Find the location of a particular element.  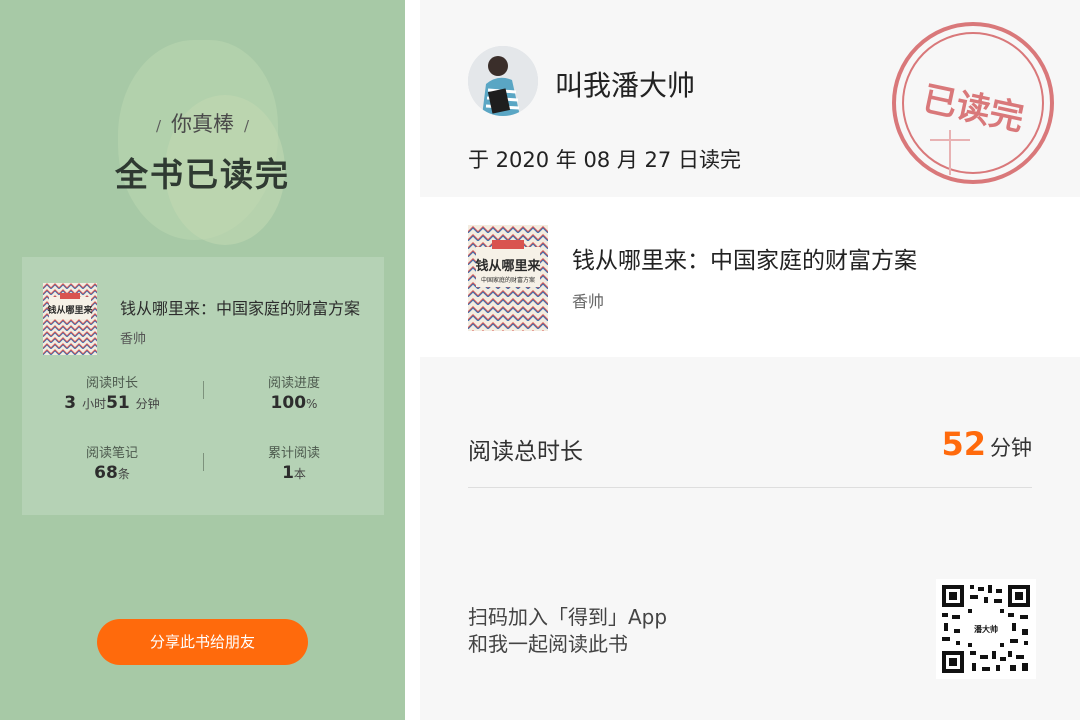

svg-text: 潘大帅 is located at coordinates (986, 629).